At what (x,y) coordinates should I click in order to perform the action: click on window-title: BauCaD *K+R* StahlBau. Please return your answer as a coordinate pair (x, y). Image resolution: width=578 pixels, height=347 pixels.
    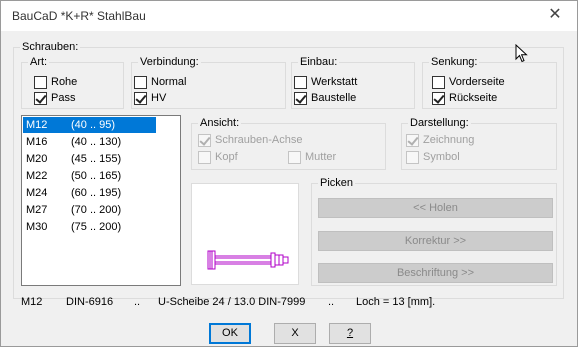
    Looking at the image, I should click on (79, 16).